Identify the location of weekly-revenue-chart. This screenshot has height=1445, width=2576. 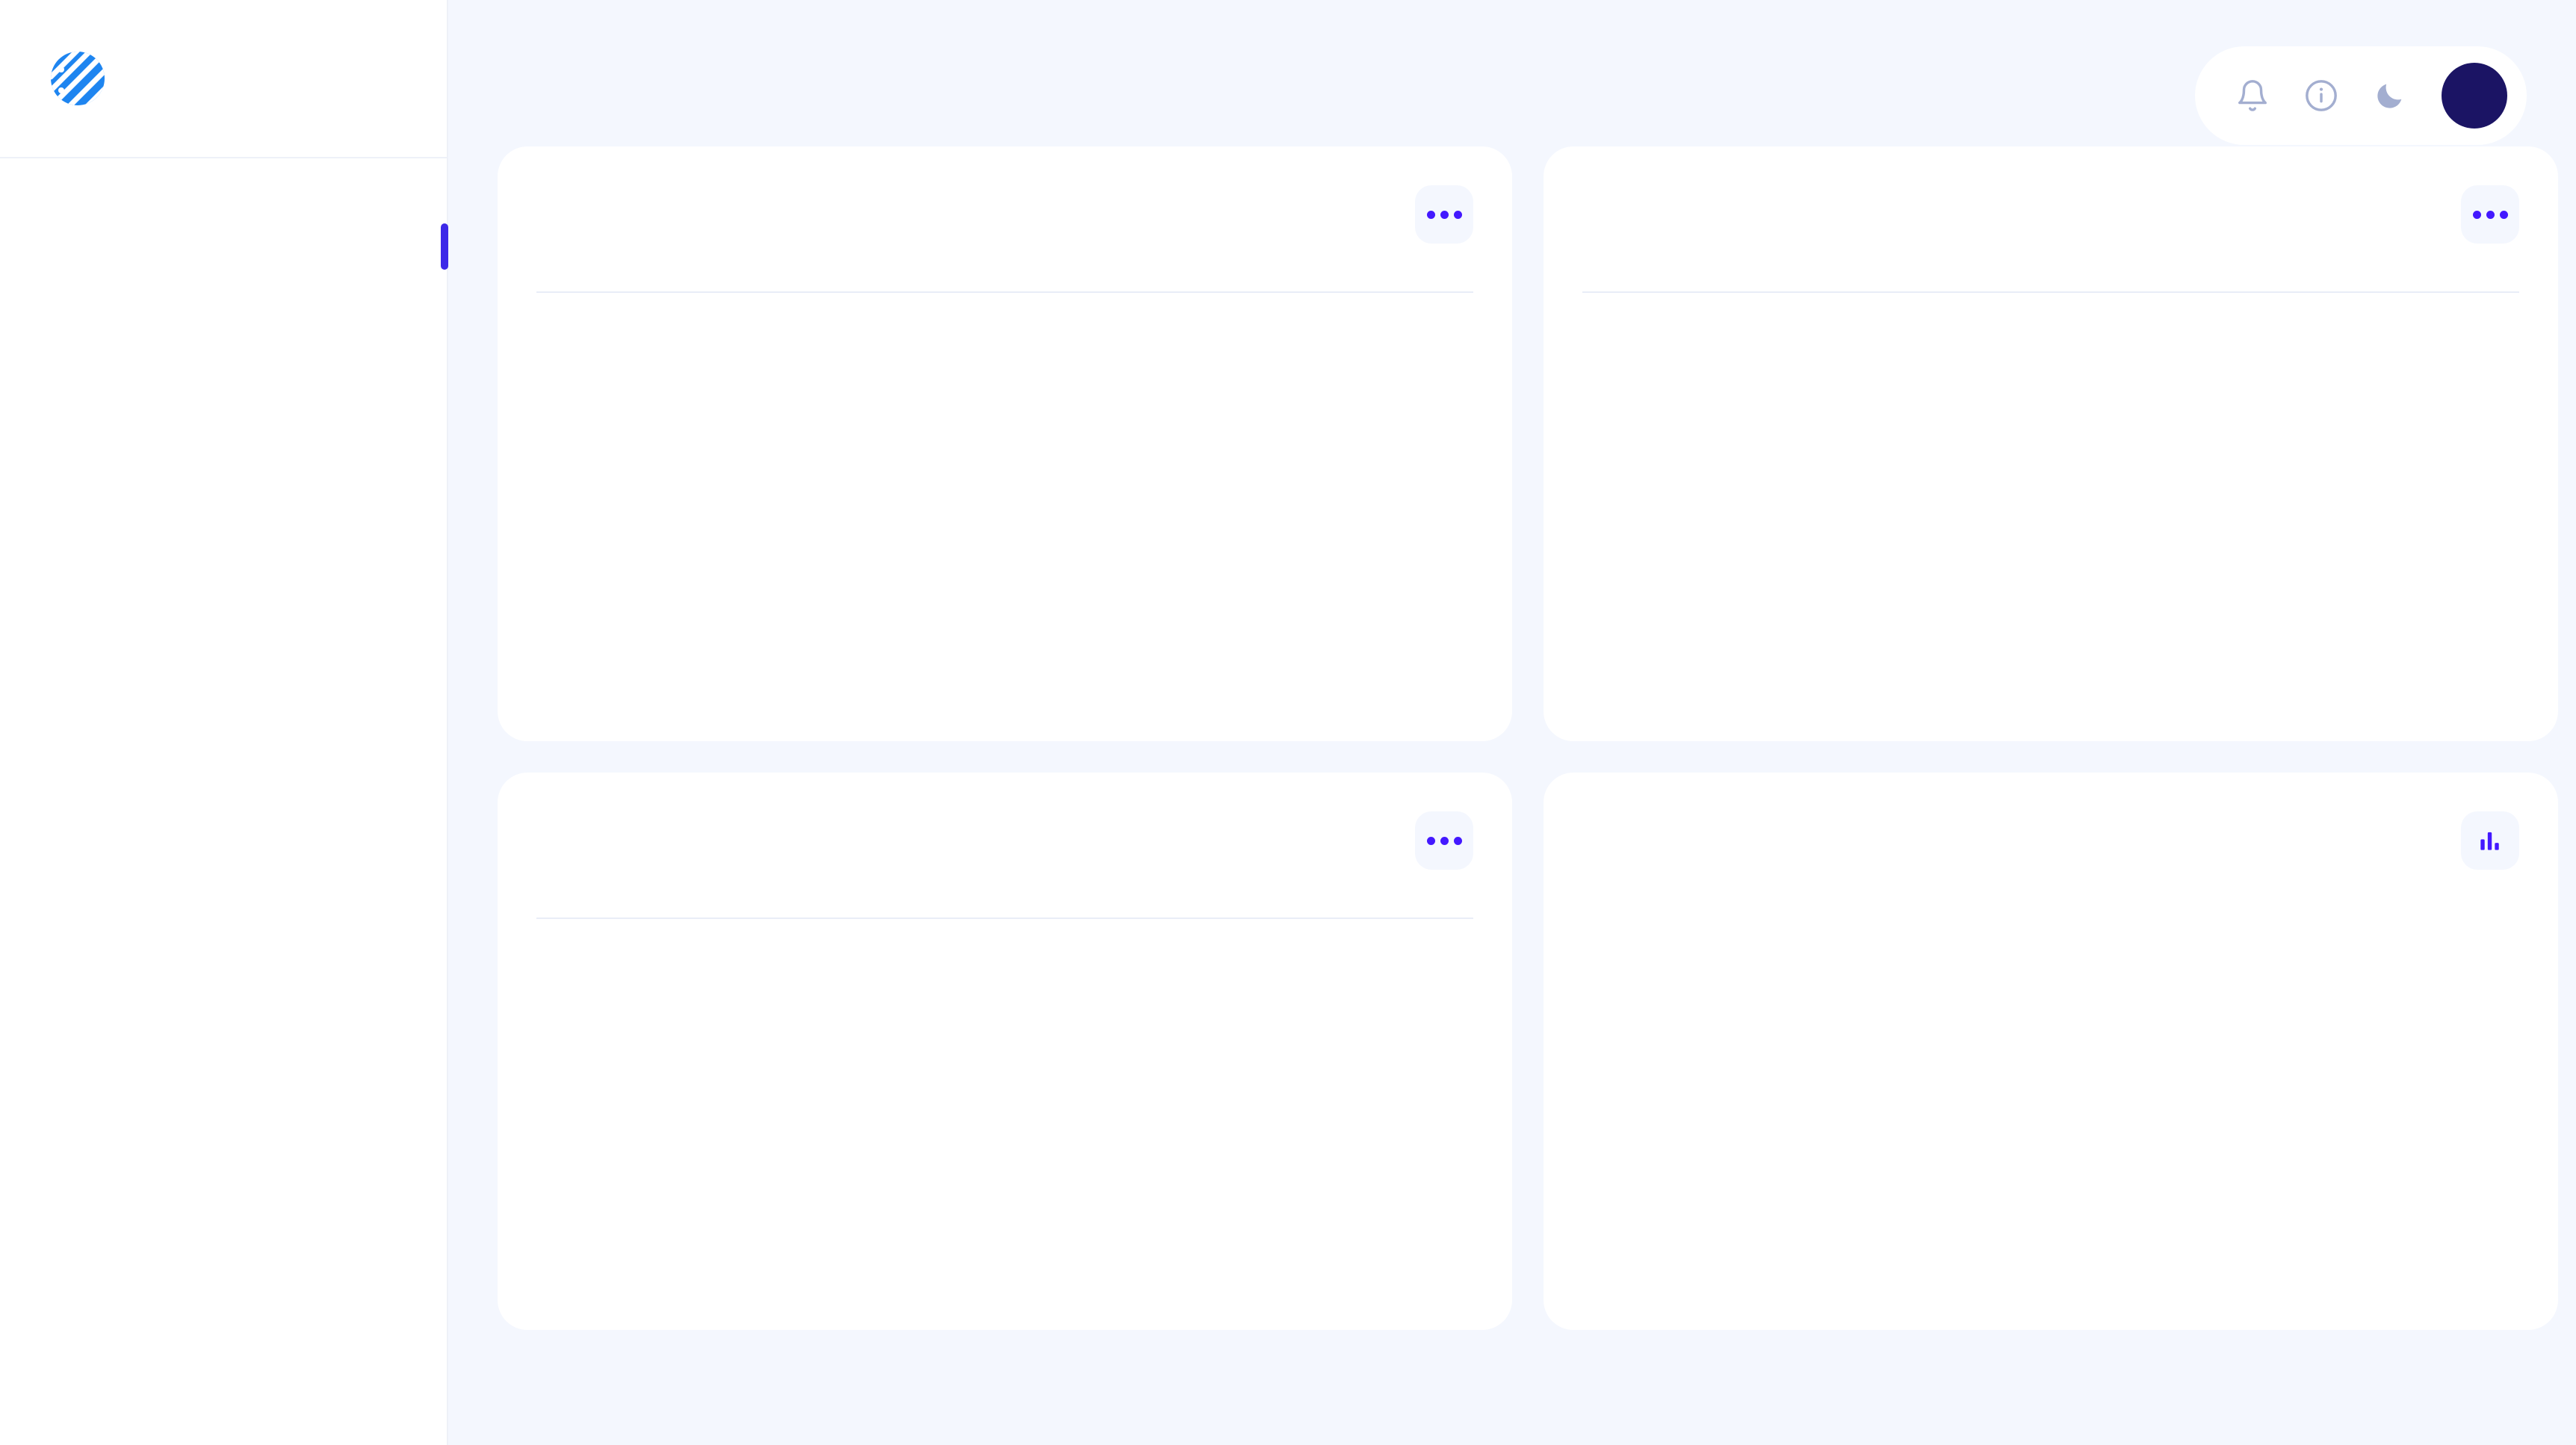
(2050, 1129).